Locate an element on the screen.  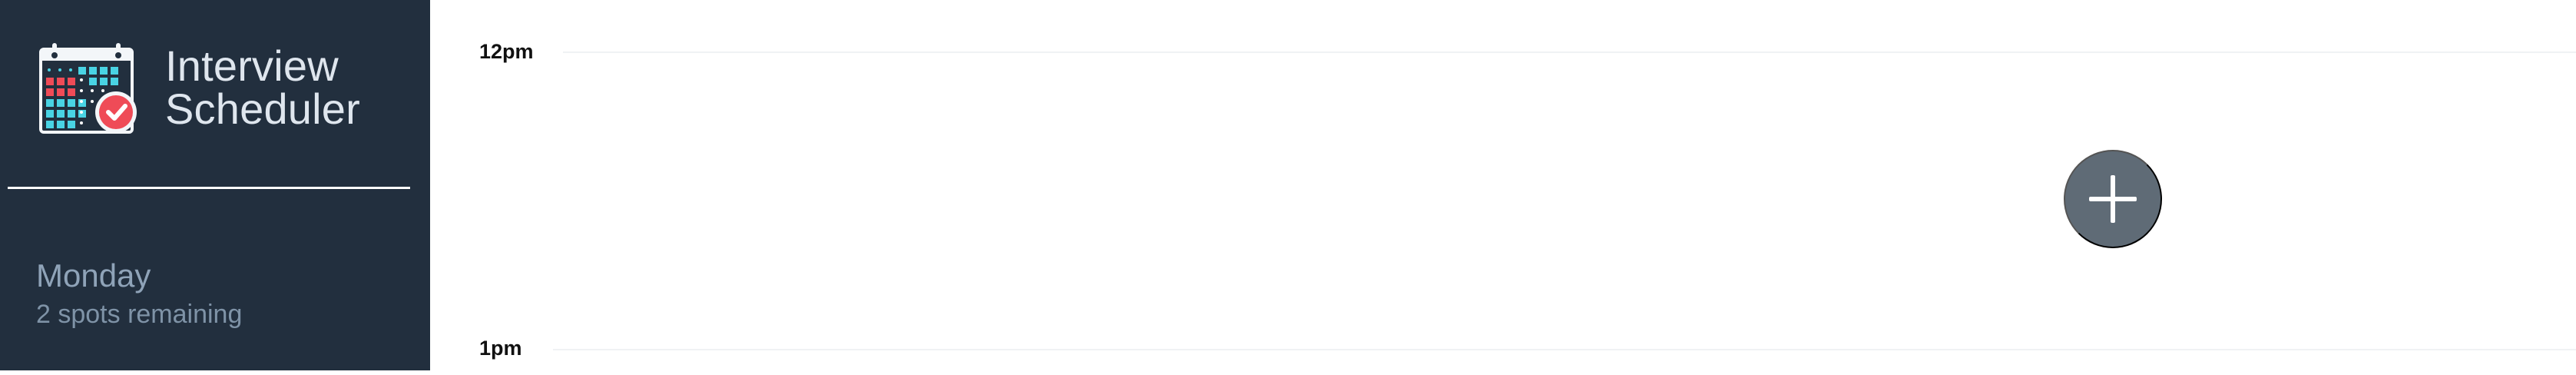
sidebar-divider is located at coordinates (209, 188).